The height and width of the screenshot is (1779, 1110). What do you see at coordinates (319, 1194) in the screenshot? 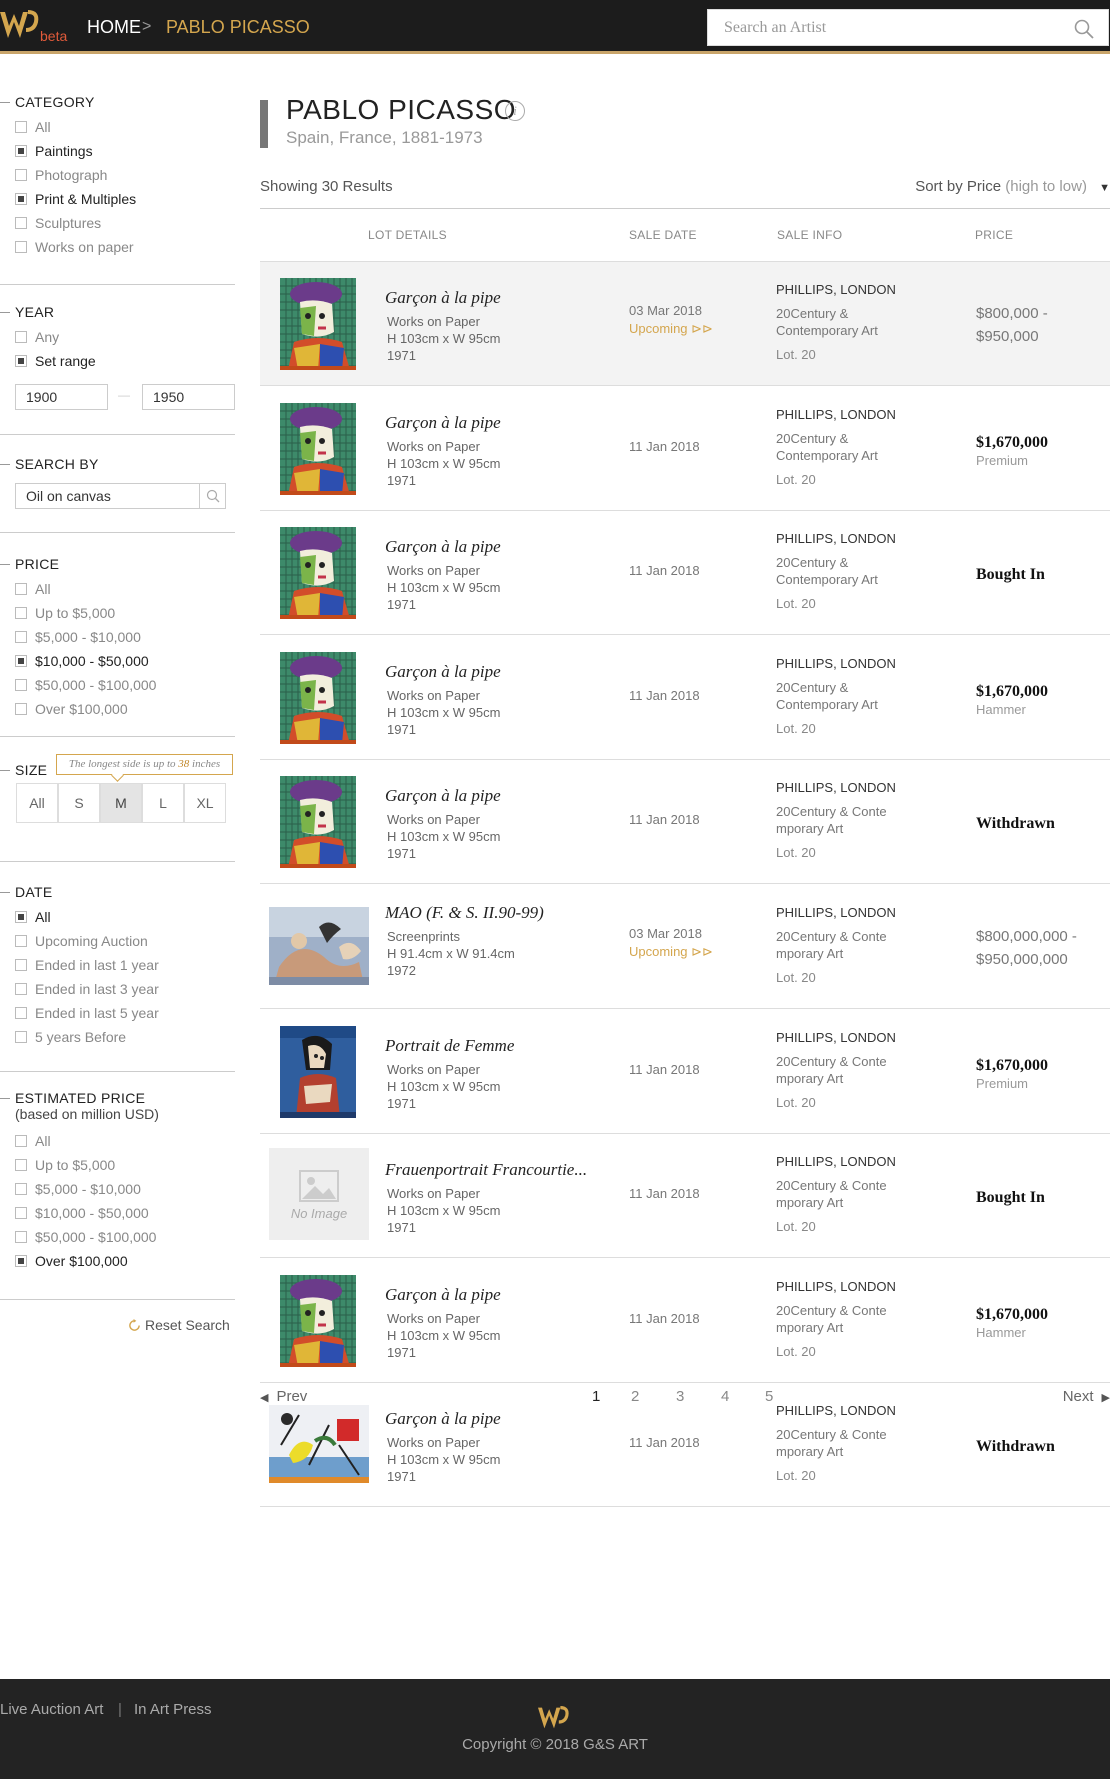
I see `lot-thumbnail: No Image` at bounding box center [319, 1194].